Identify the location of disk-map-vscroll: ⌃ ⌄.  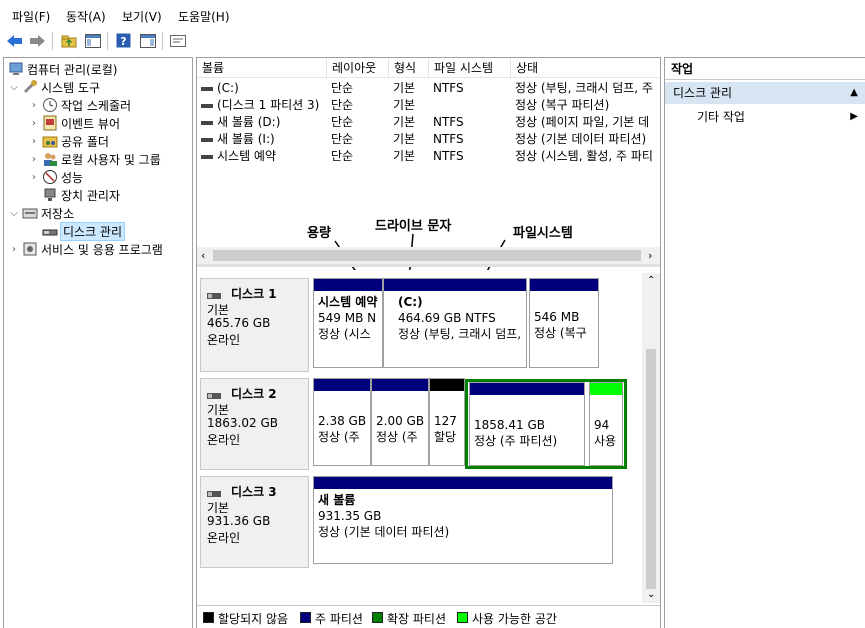
(651, 438).